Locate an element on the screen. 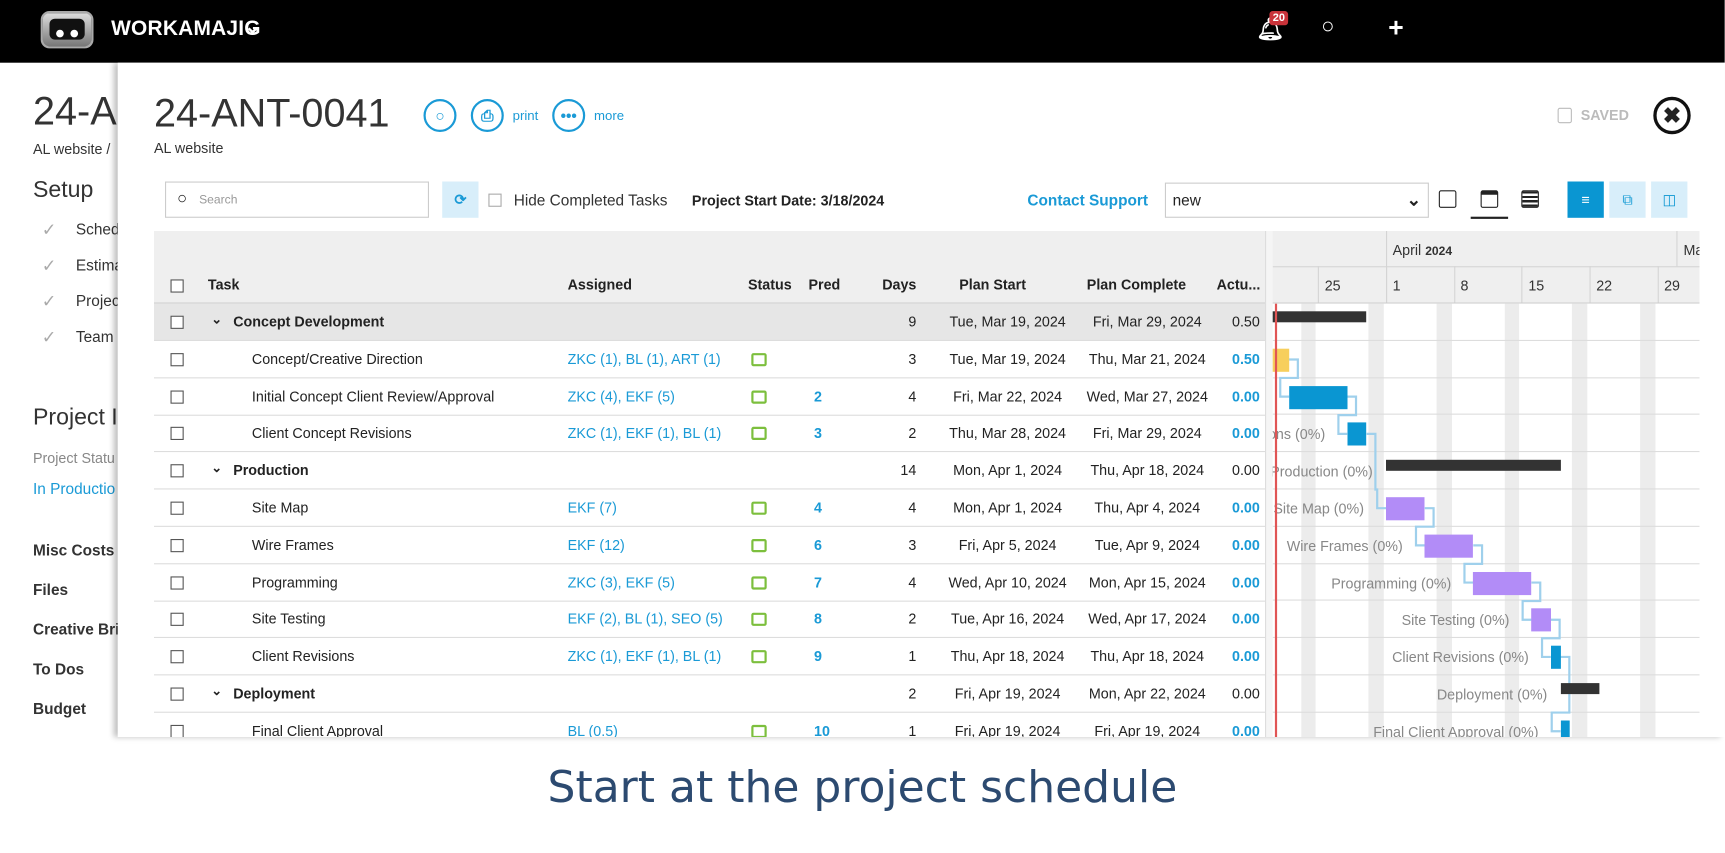 The width and height of the screenshot is (1725, 853). bg-breadcrumb: AL website / is located at coordinates (71, 149).